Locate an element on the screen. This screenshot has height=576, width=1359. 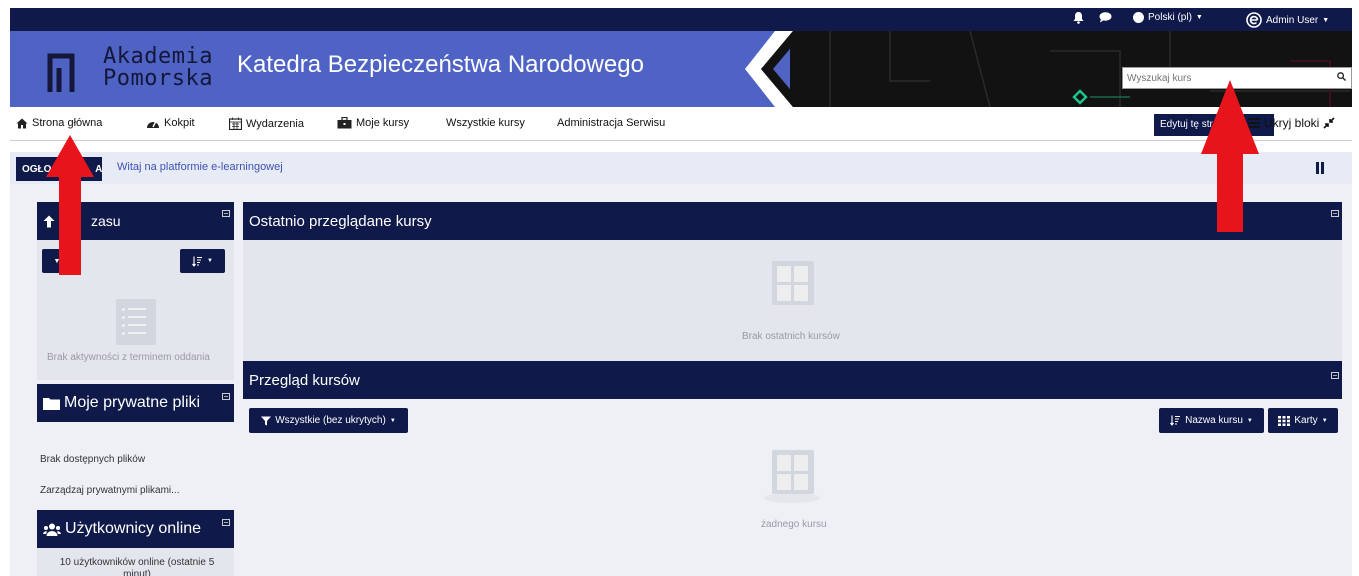
online-users-block-header: Użytkownicy online is located at coordinates (135, 529).